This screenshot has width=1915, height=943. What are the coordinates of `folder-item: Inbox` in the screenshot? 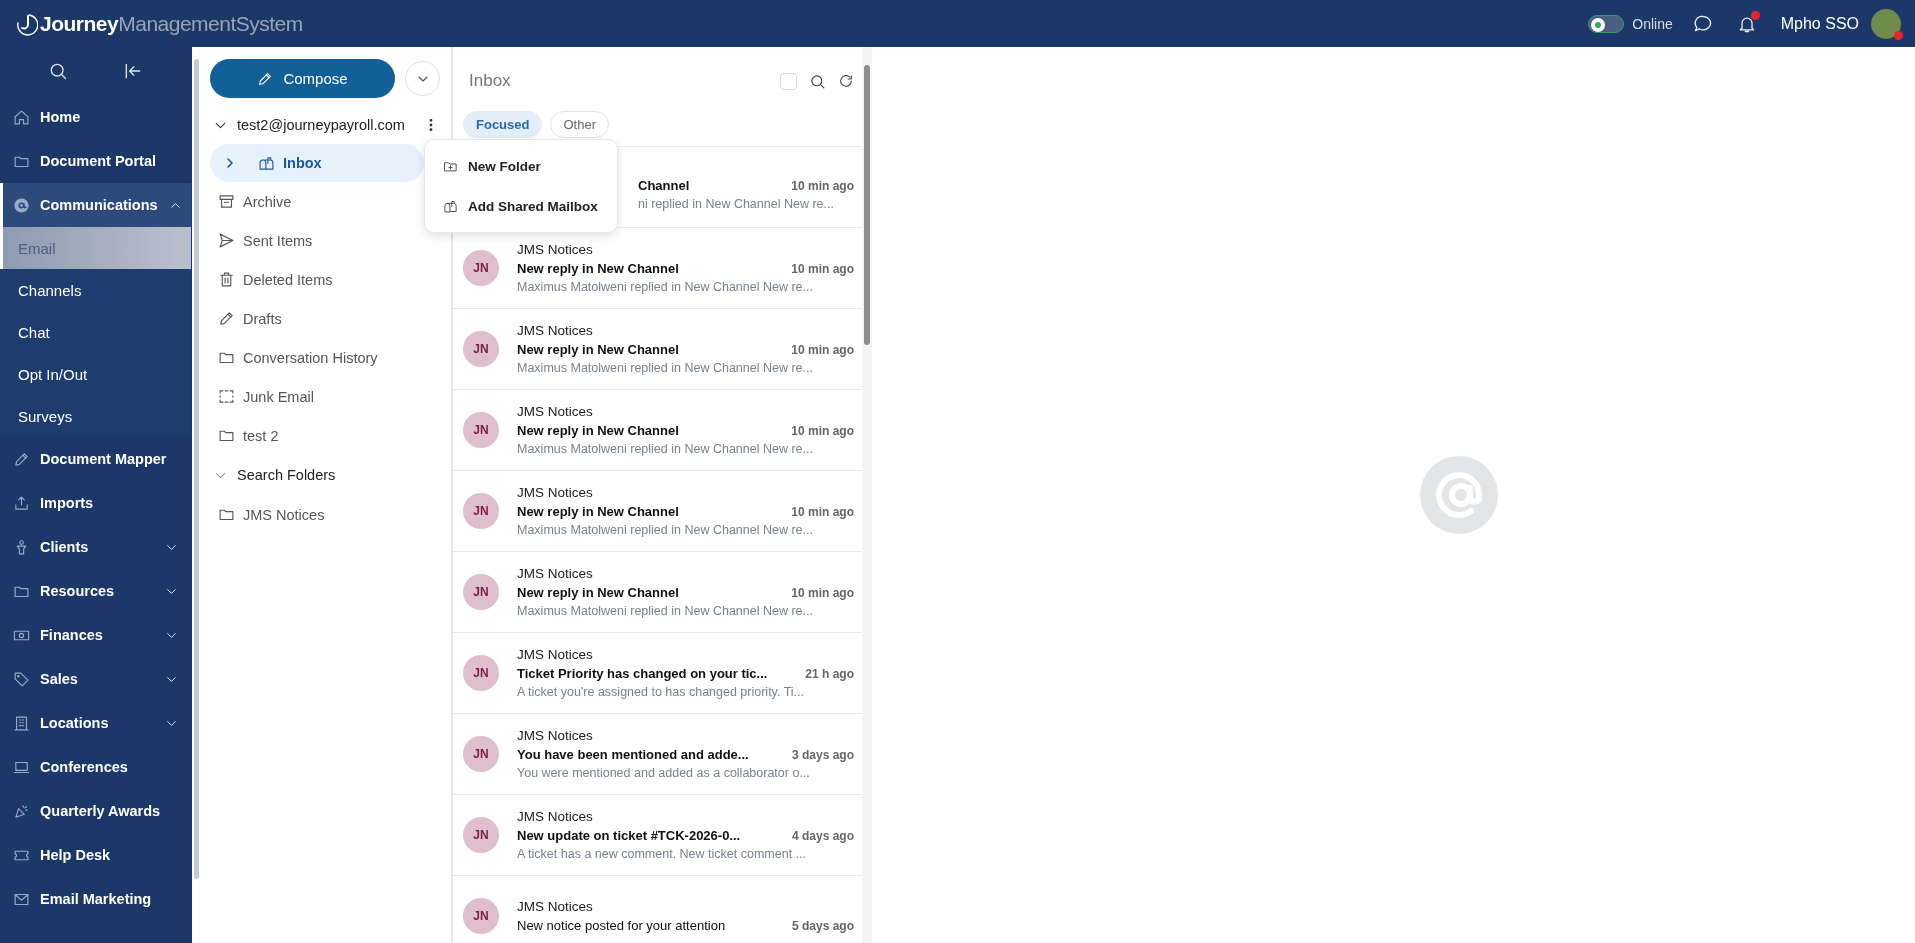 It's located at (317, 163).